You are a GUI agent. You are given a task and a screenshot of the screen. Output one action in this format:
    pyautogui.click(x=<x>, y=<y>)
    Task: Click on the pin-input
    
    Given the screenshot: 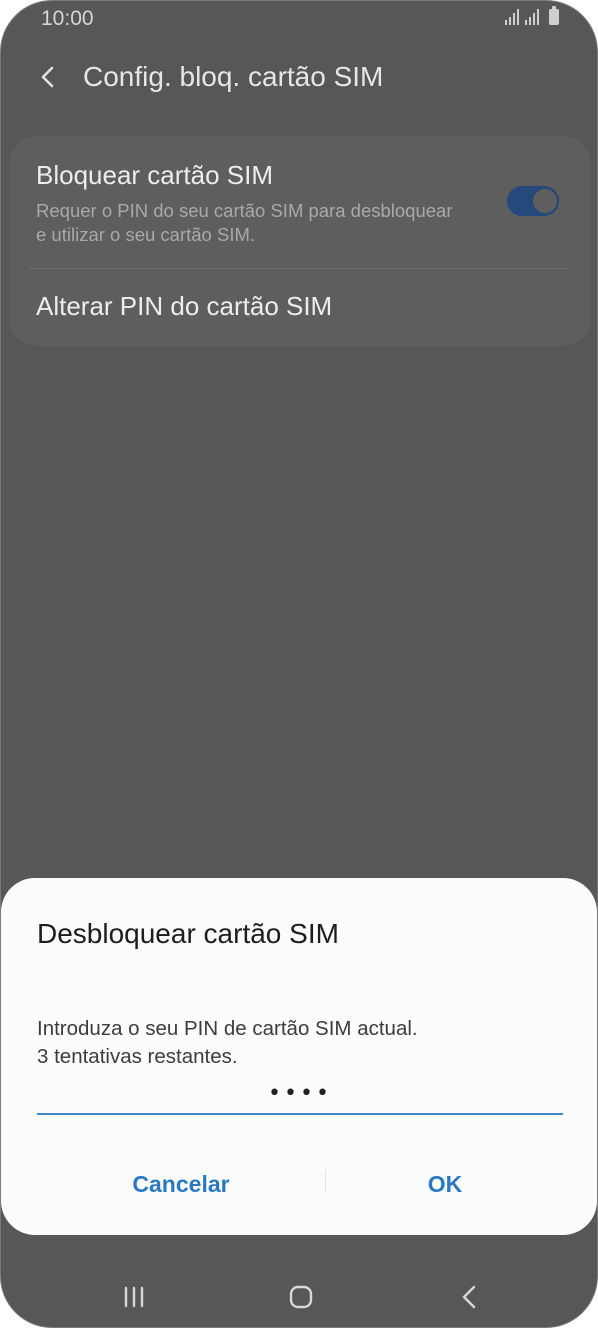 What is the action you would take?
    pyautogui.click(x=300, y=1094)
    